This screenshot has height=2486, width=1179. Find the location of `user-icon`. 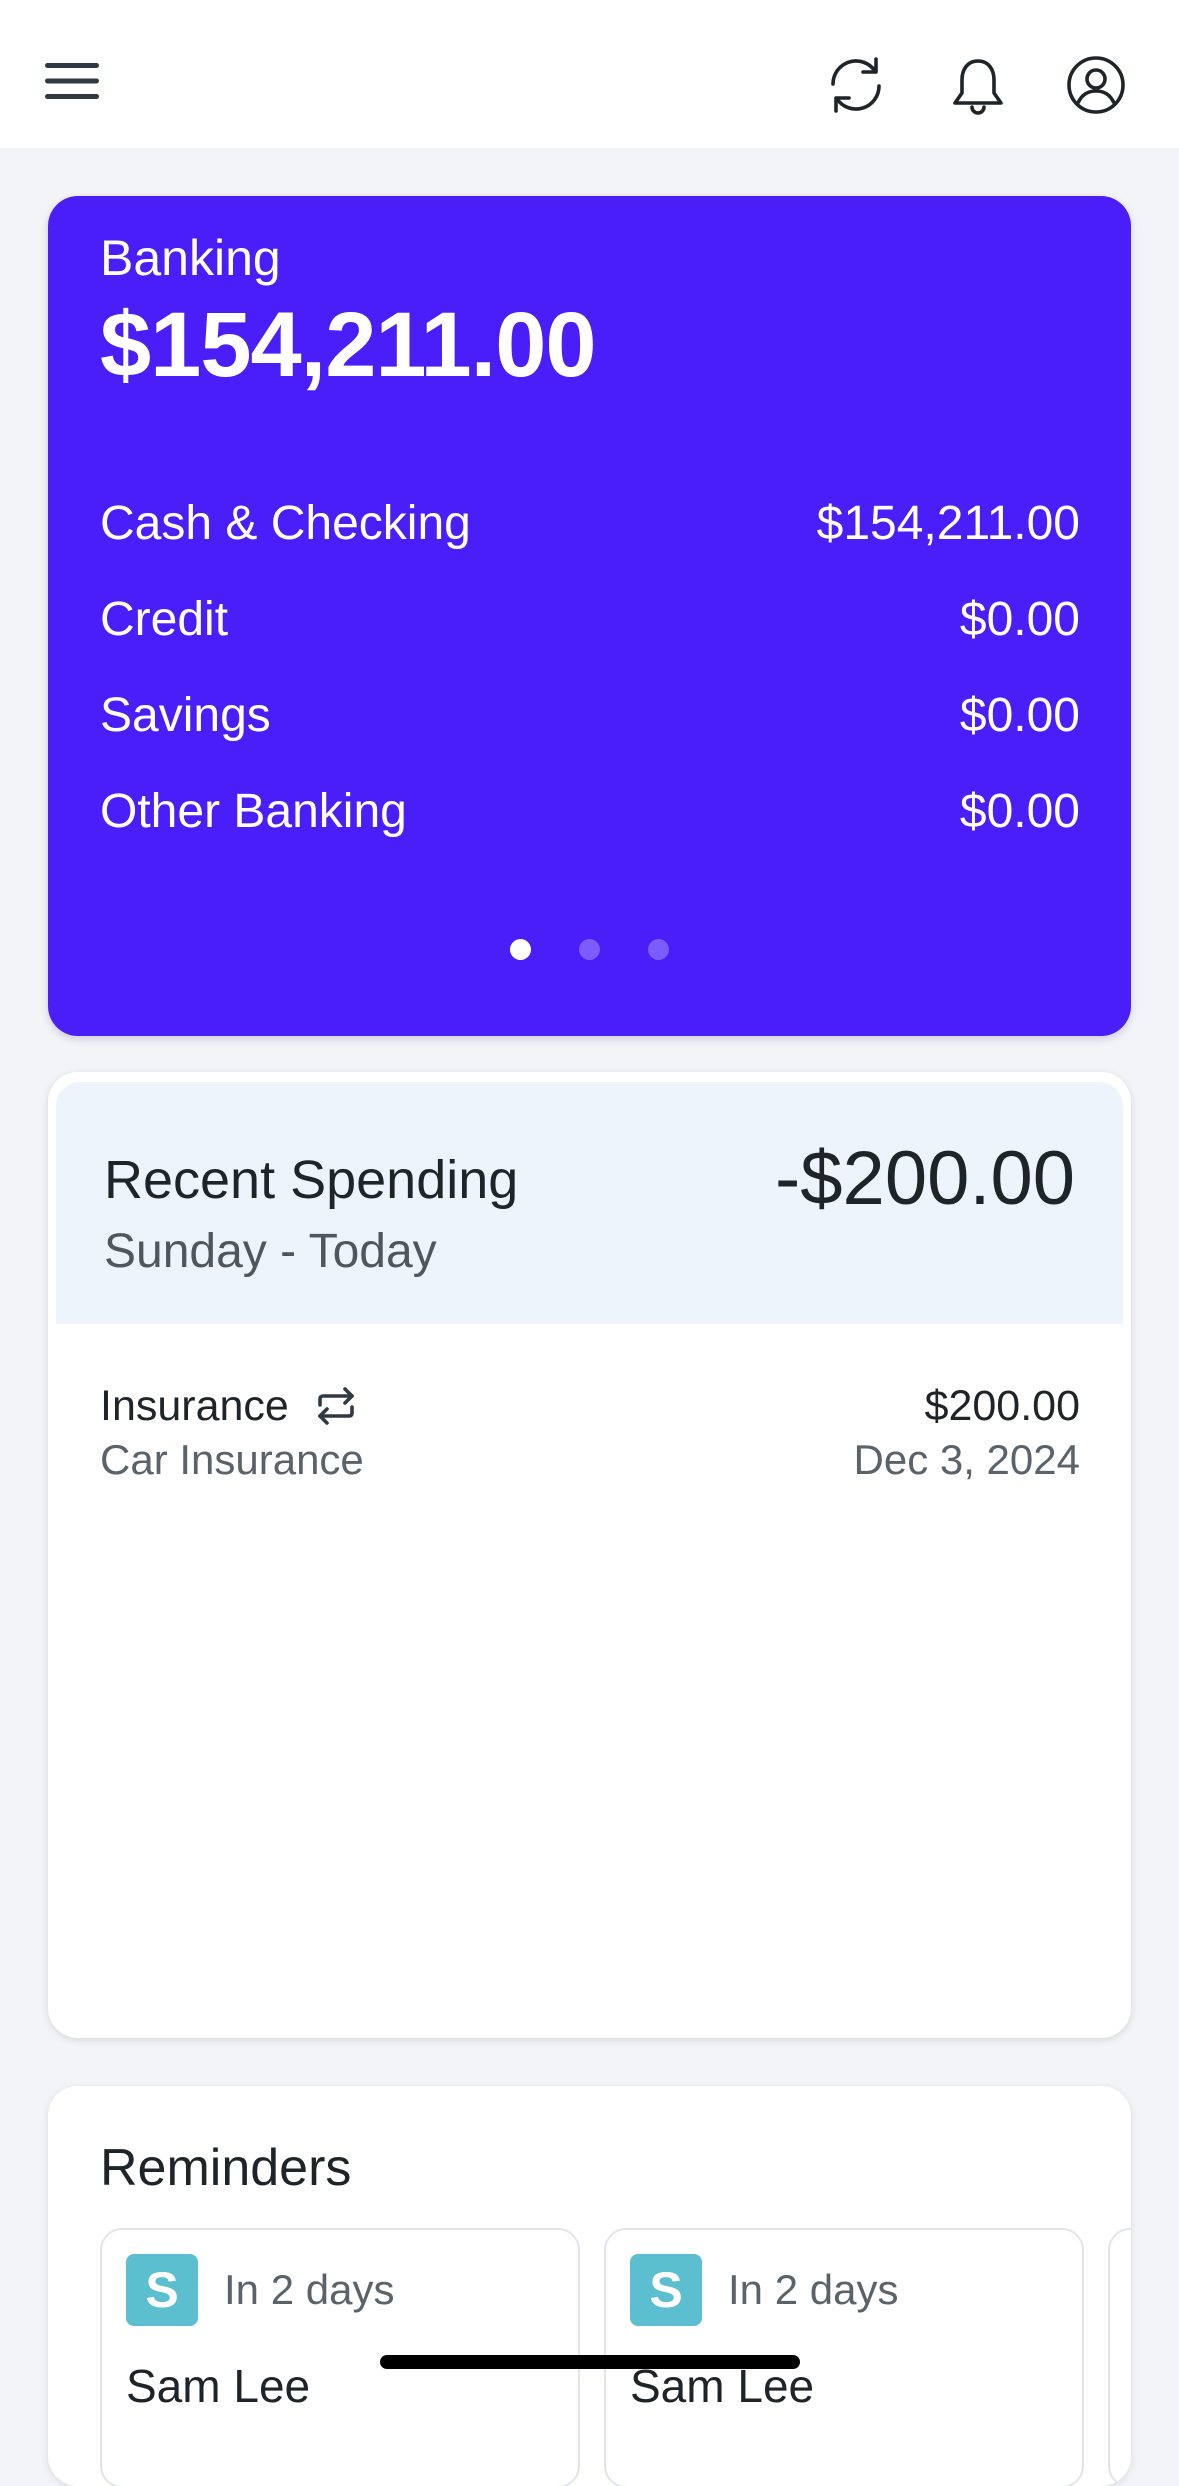

user-icon is located at coordinates (1096, 85).